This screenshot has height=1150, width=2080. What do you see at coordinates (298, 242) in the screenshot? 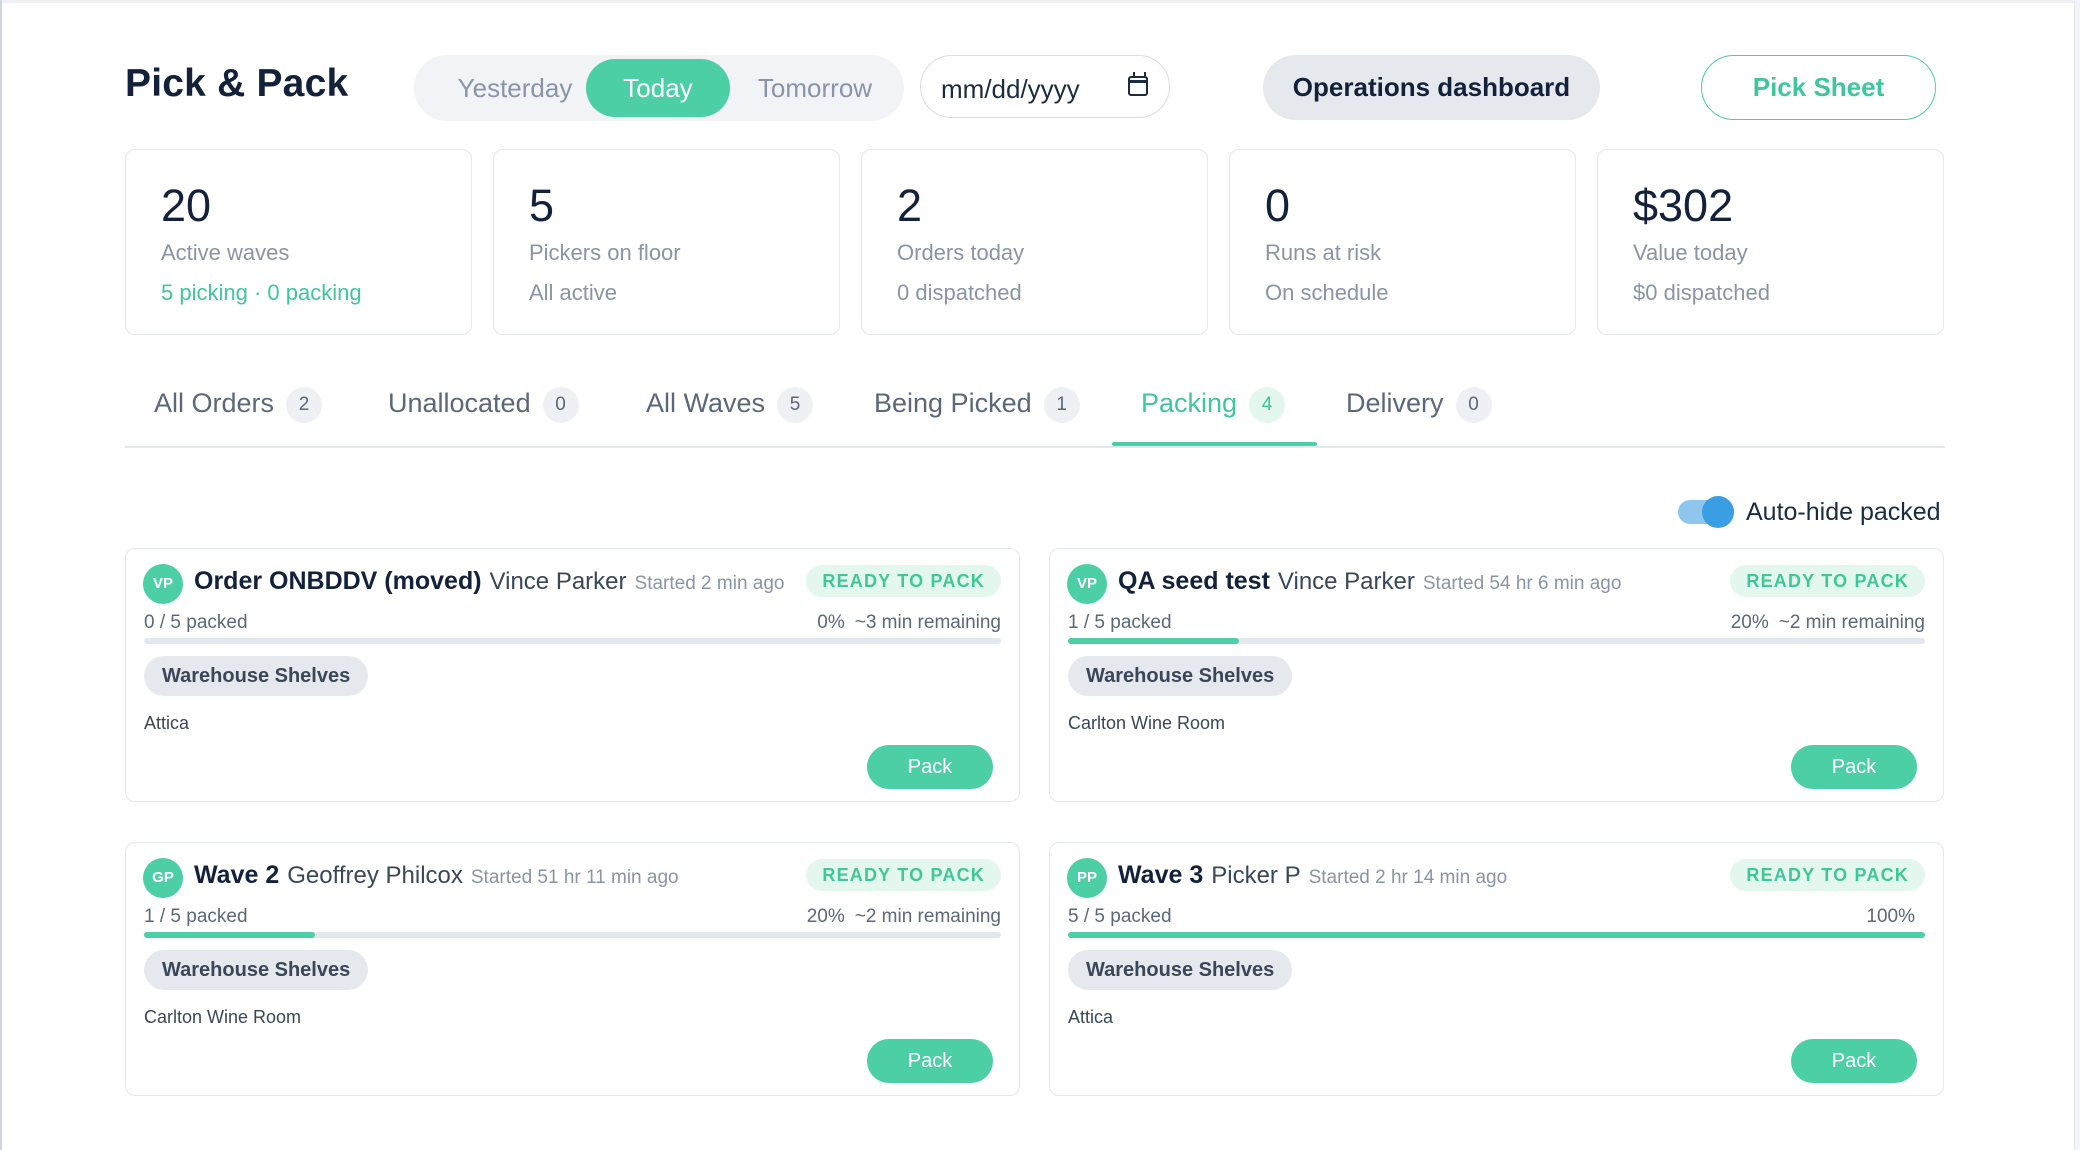
I see `stat-card-active-waves: 20 Active waves 5 picking · 0 packing` at bounding box center [298, 242].